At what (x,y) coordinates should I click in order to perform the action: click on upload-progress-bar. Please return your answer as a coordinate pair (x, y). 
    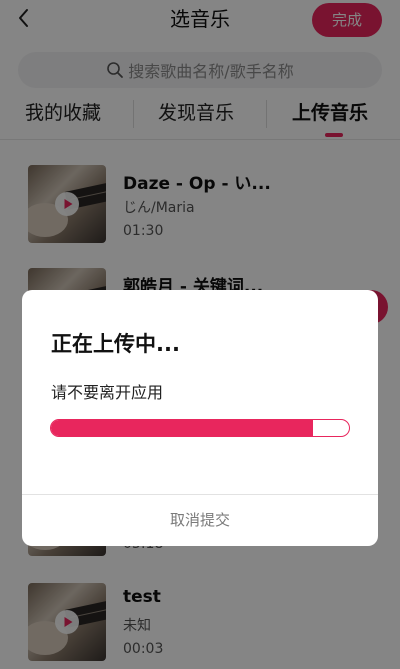
    Looking at the image, I should click on (200, 428).